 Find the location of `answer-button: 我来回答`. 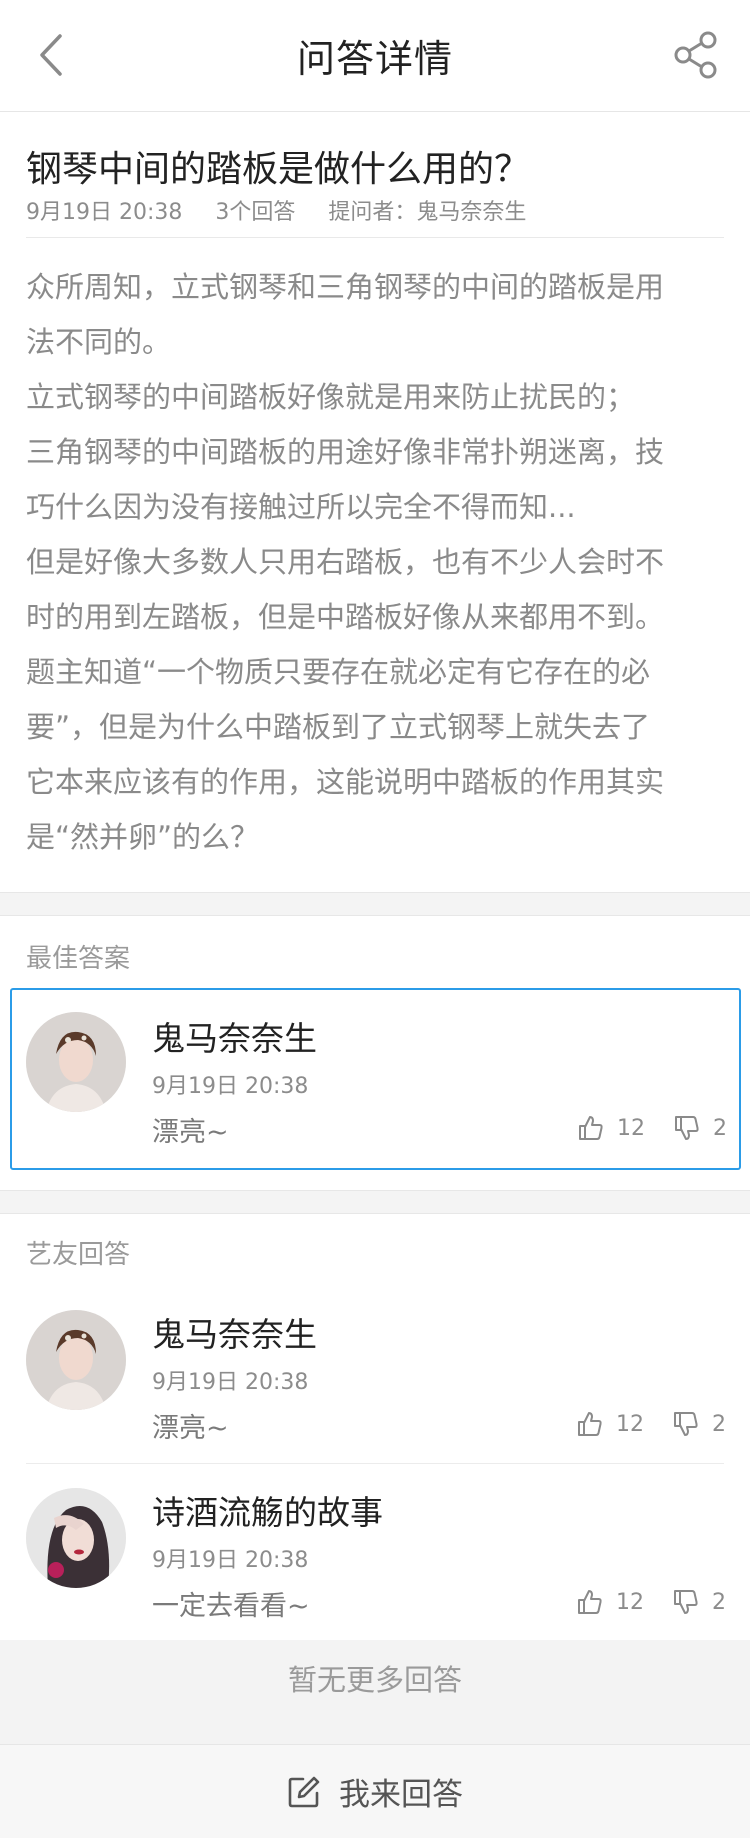

answer-button: 我来回答 is located at coordinates (375, 1791).